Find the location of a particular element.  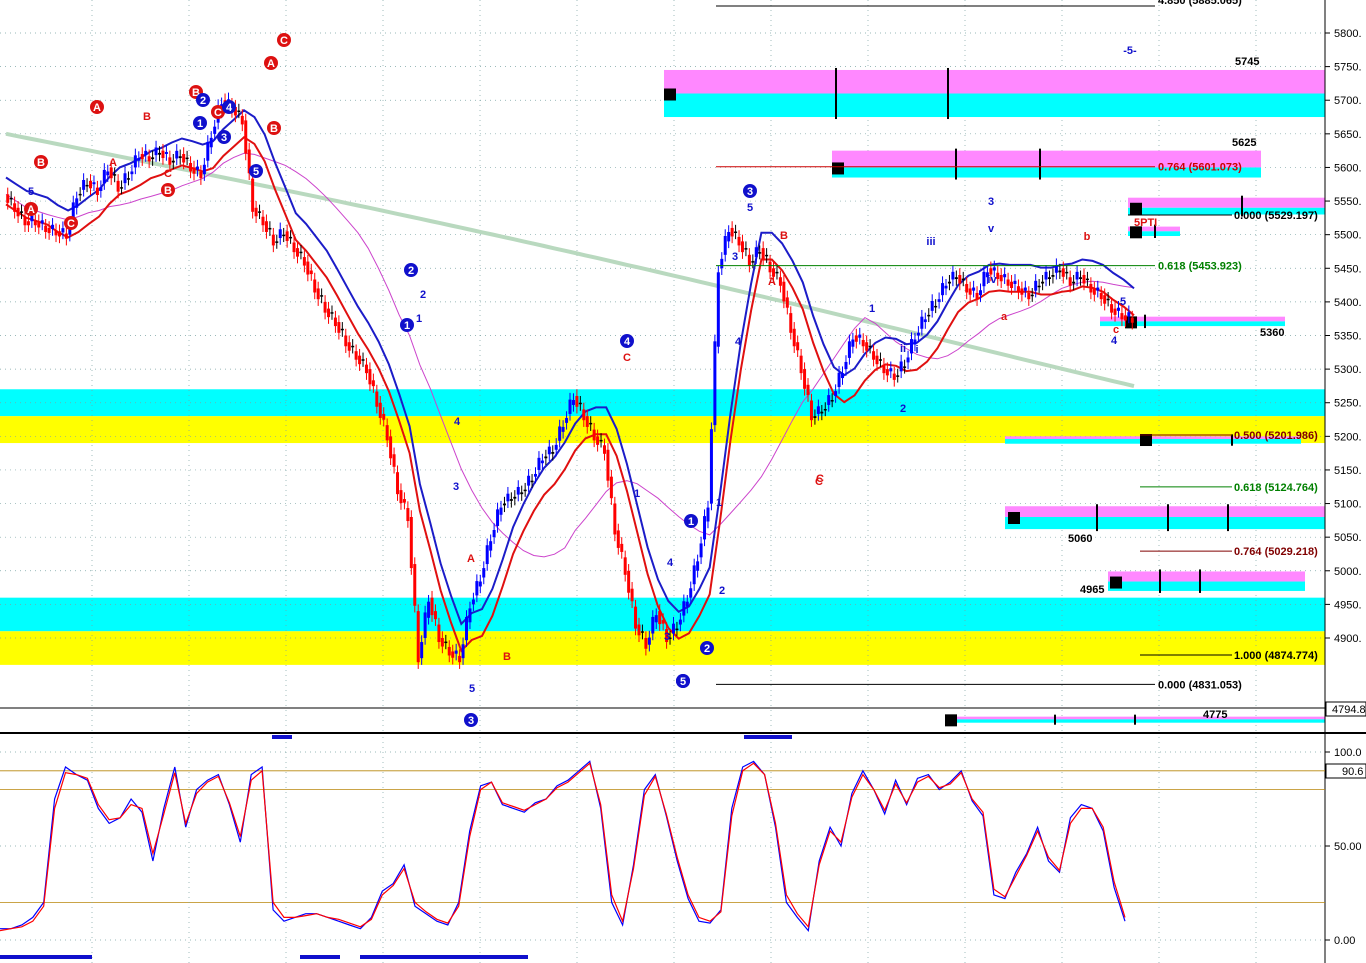

wave-label: 1 is located at coordinates (419, 319).